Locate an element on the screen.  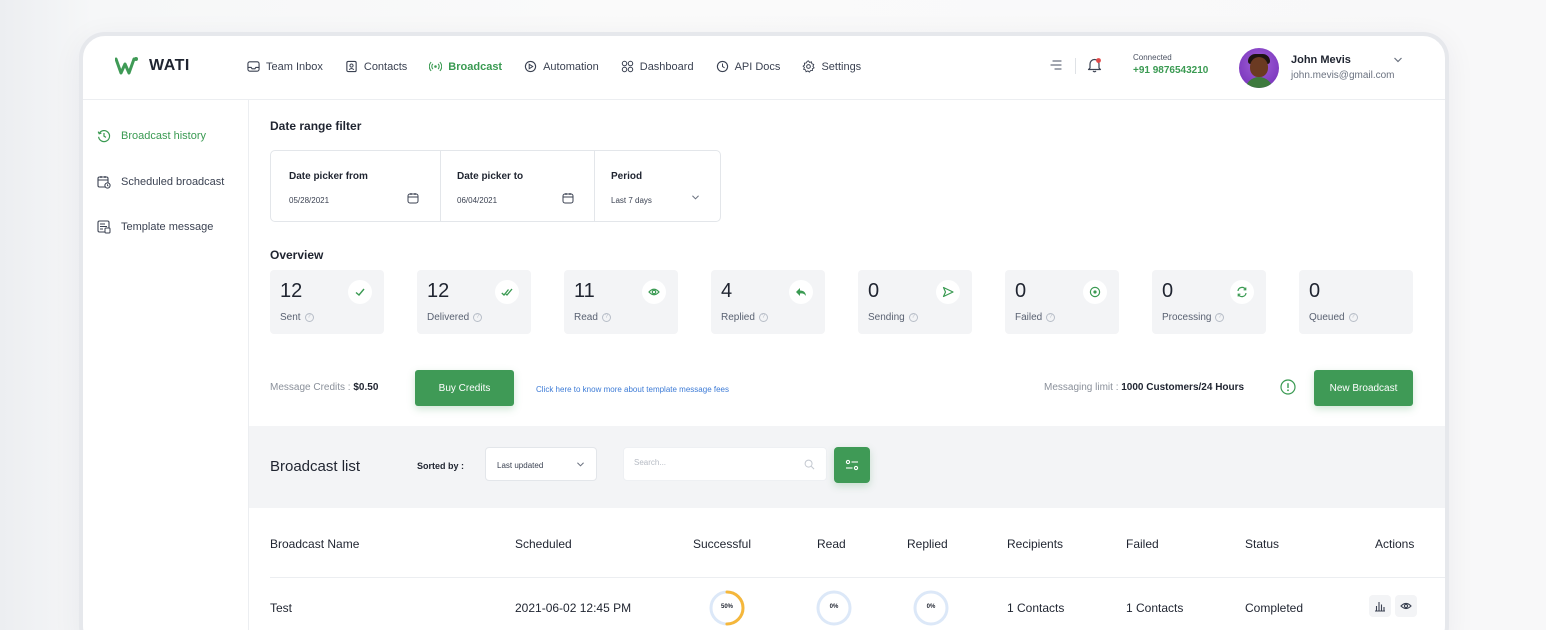
column-header-replied: Replied is located at coordinates (927, 544).